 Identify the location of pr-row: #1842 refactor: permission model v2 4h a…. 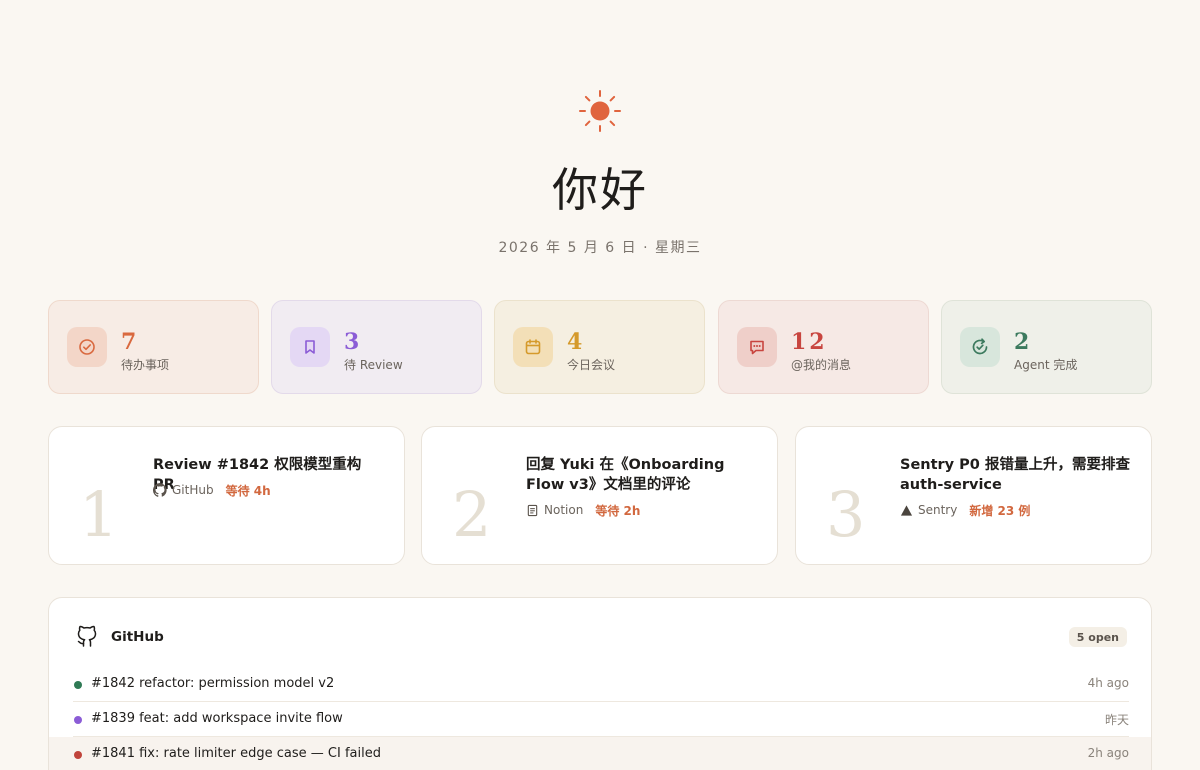
(601, 684).